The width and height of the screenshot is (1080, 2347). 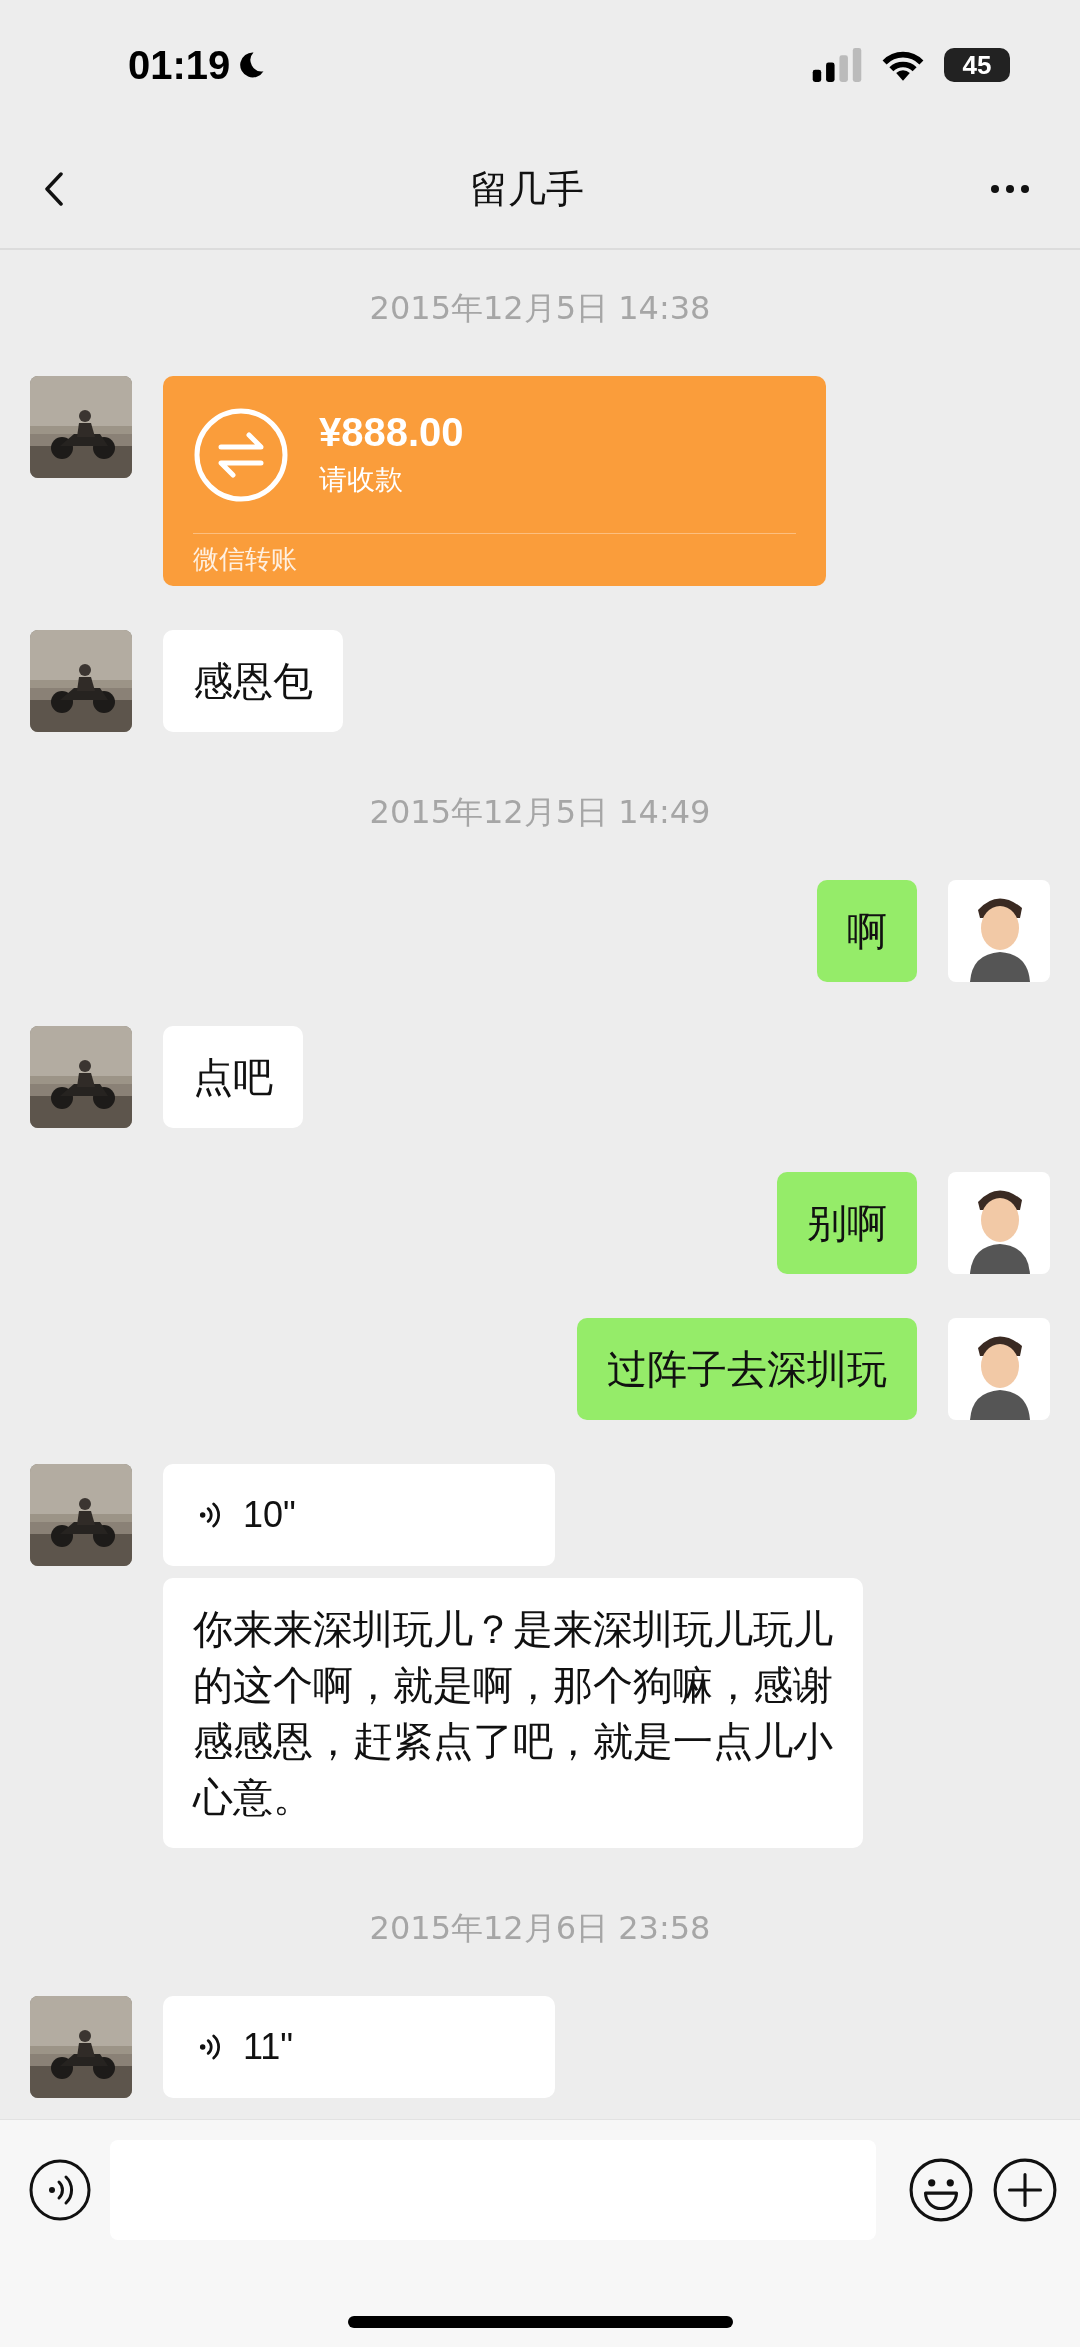 What do you see at coordinates (867, 931) in the screenshot?
I see `message-bubble: 啊` at bounding box center [867, 931].